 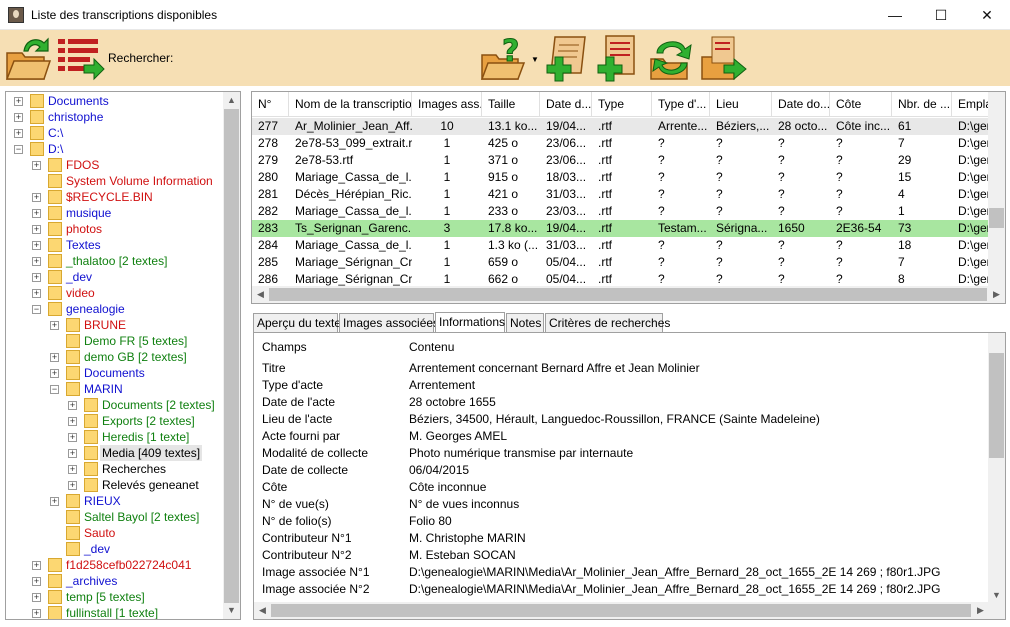 I want to click on scroll-thumb, so click(x=231, y=356).